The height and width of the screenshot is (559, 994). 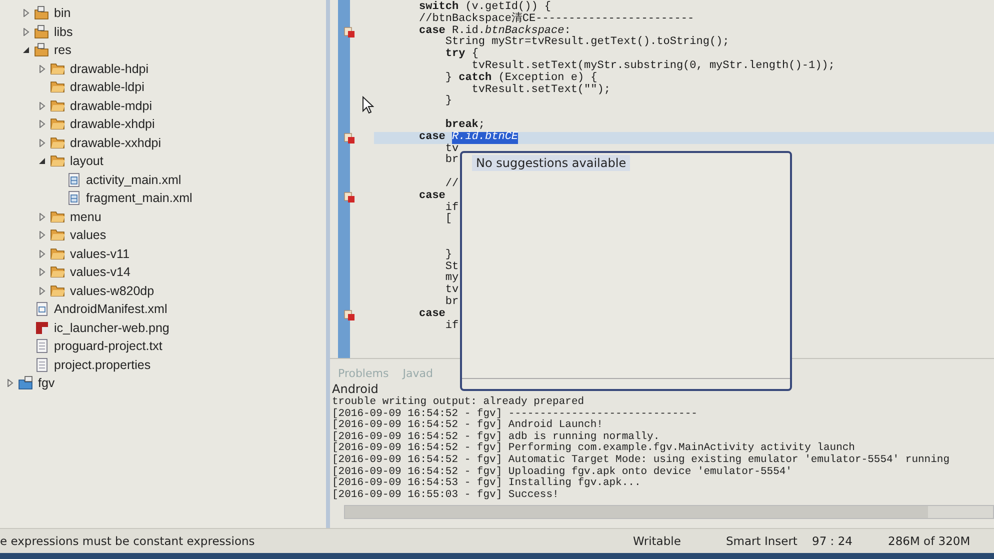 What do you see at coordinates (587, 42) in the screenshot?
I see `code-line: String myStr=tvResult.getText().toString();` at bounding box center [587, 42].